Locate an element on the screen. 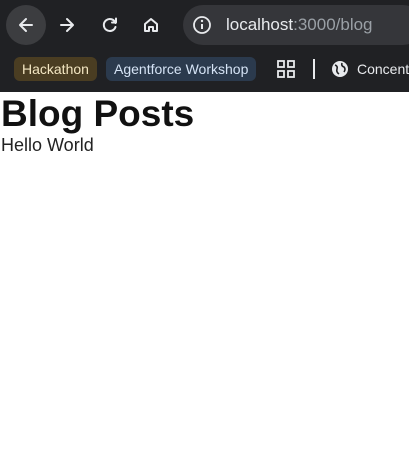  apps-grid-icon is located at coordinates (286, 69).